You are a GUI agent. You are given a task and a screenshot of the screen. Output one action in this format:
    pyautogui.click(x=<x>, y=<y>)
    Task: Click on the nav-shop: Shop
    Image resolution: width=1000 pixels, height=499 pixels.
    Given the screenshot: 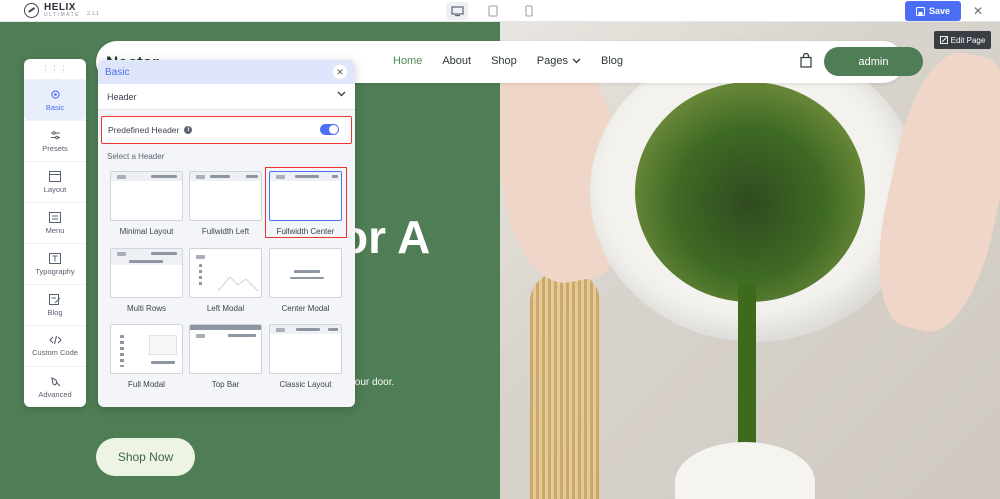 What is the action you would take?
    pyautogui.click(x=504, y=61)
    